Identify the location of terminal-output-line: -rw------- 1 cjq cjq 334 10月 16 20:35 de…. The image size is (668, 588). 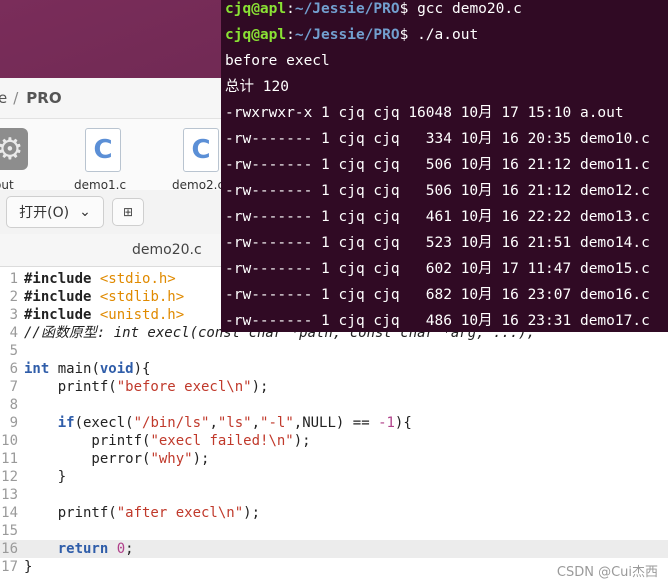
(437, 139).